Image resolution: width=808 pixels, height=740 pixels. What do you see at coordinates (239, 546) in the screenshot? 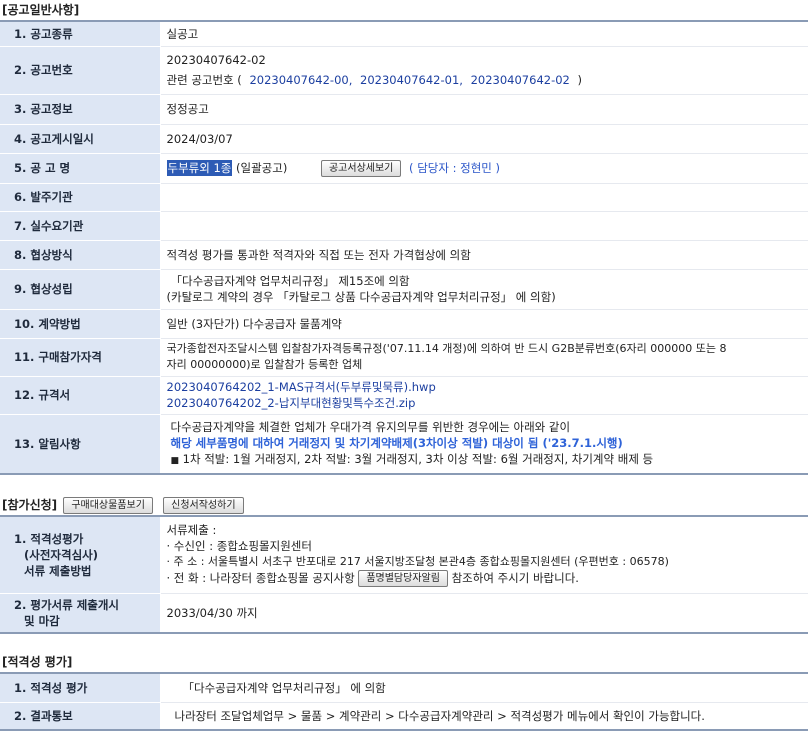
I see `submission-line-2: · 수신인 : 종합쇼핑몰지원센터` at bounding box center [239, 546].